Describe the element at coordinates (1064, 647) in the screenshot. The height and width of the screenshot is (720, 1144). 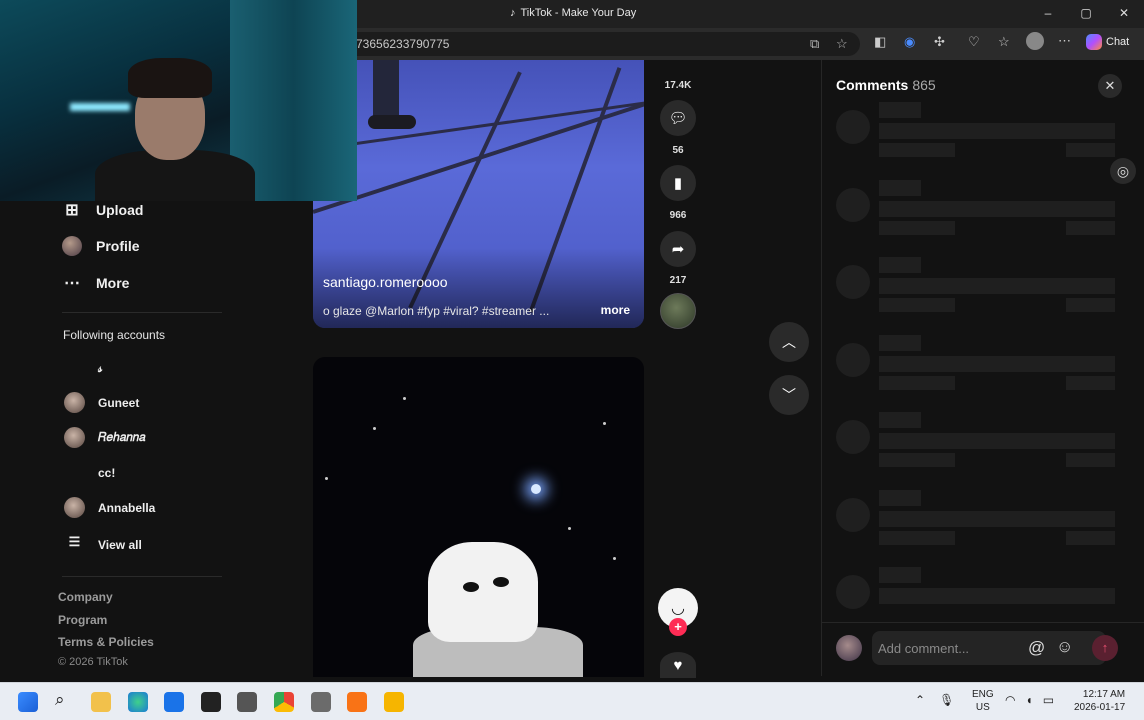
I see `emoji-icon: ☺` at that location.